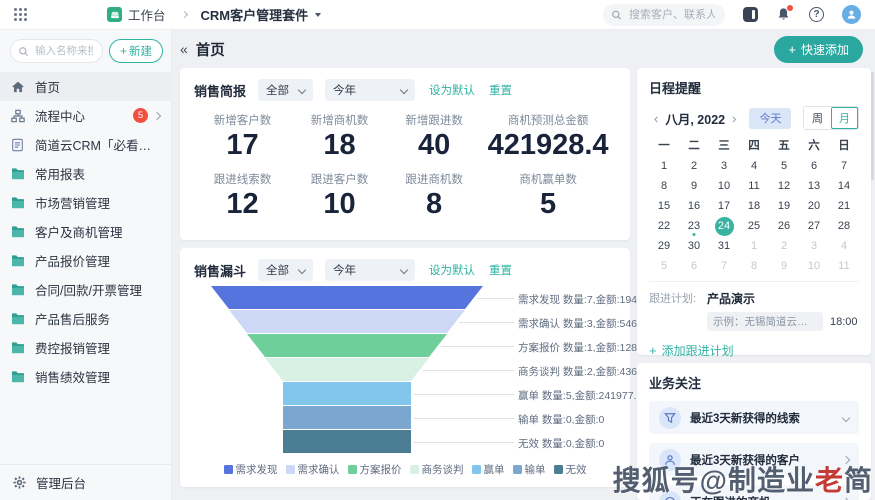 This screenshot has width=875, height=500. I want to click on app-grid-icon, so click(20, 14).